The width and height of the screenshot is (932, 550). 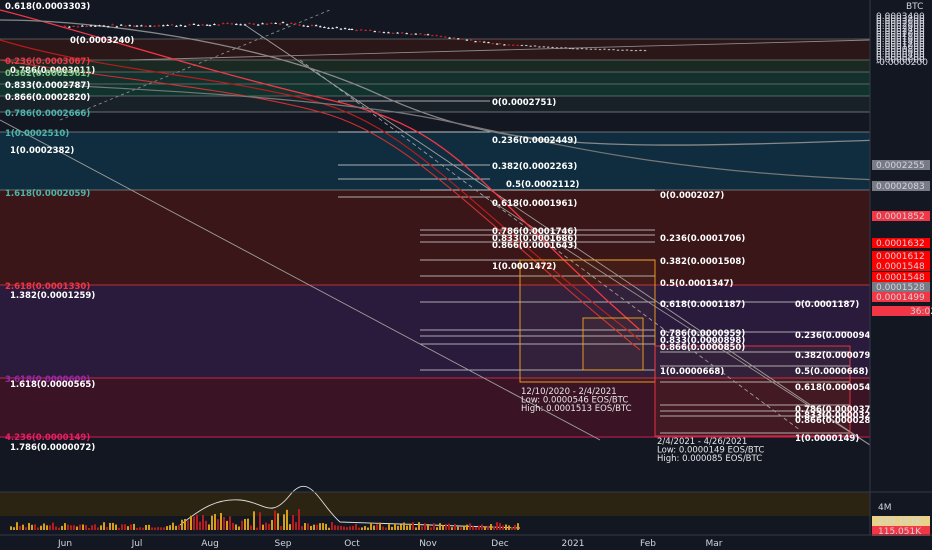 I want to click on price-badge-label: 0.0002083, so click(x=900, y=187).